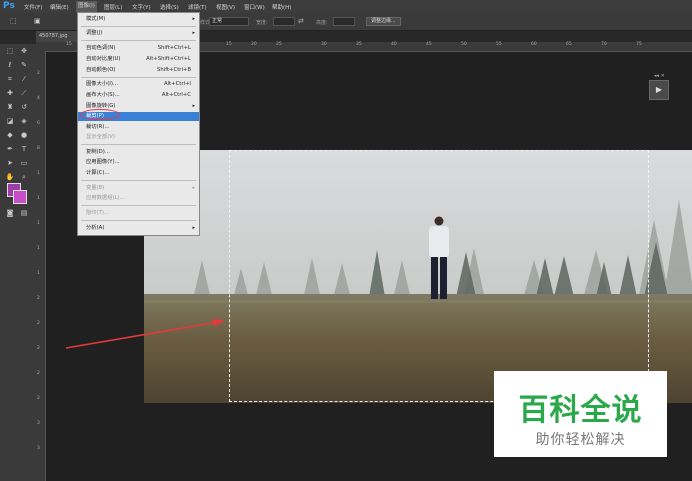  What do you see at coordinates (10, 93) in the screenshot?
I see `healing-brush-icon: ✚` at bounding box center [10, 93].